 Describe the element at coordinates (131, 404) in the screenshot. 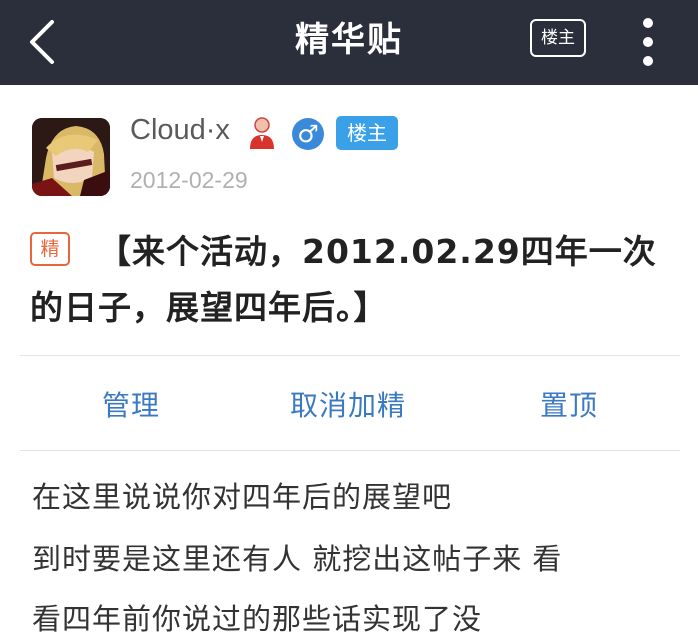

I see `manage-button: 管理` at that location.